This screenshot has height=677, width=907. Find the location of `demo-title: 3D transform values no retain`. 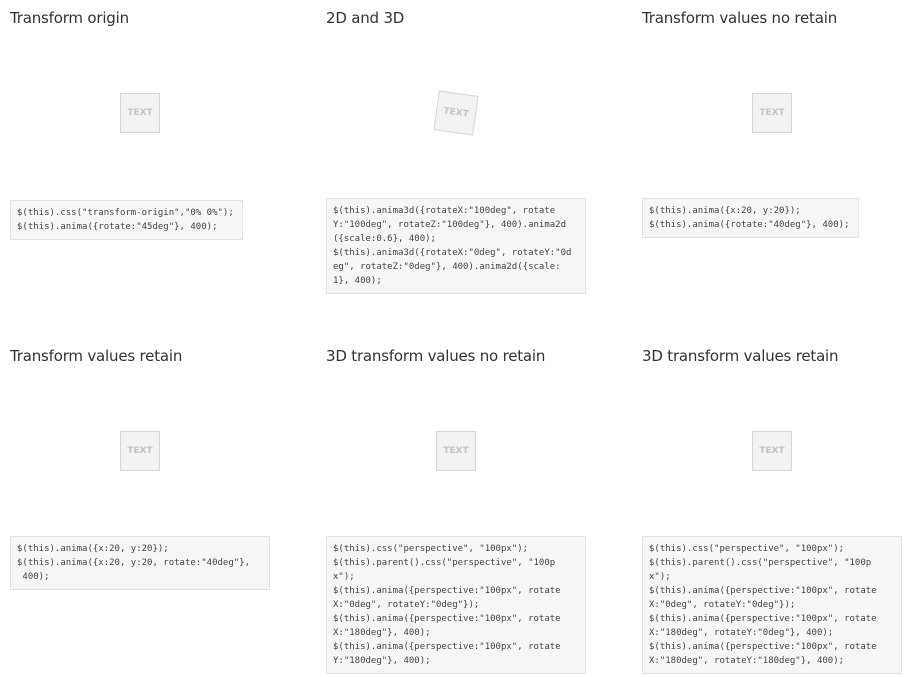

demo-title: 3D transform values no retain is located at coordinates (436, 356).